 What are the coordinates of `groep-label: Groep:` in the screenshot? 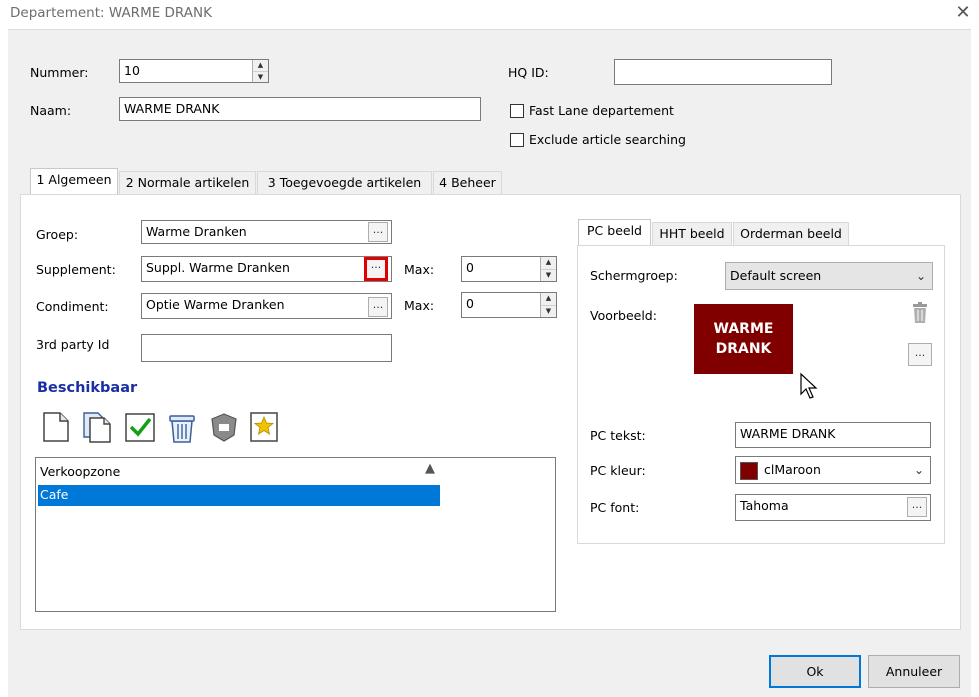 It's located at (57, 234).